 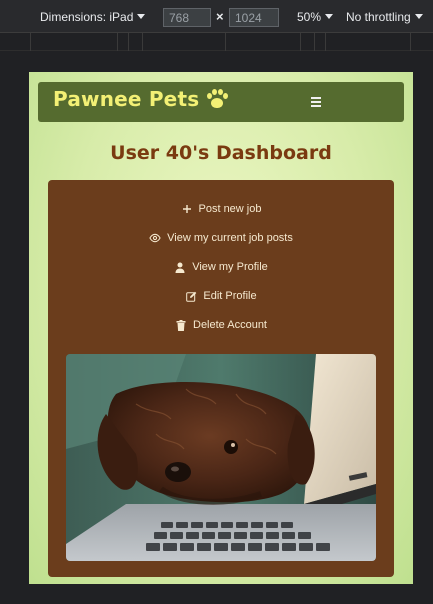 I want to click on throttle-label: No throttling, so click(x=378, y=16).